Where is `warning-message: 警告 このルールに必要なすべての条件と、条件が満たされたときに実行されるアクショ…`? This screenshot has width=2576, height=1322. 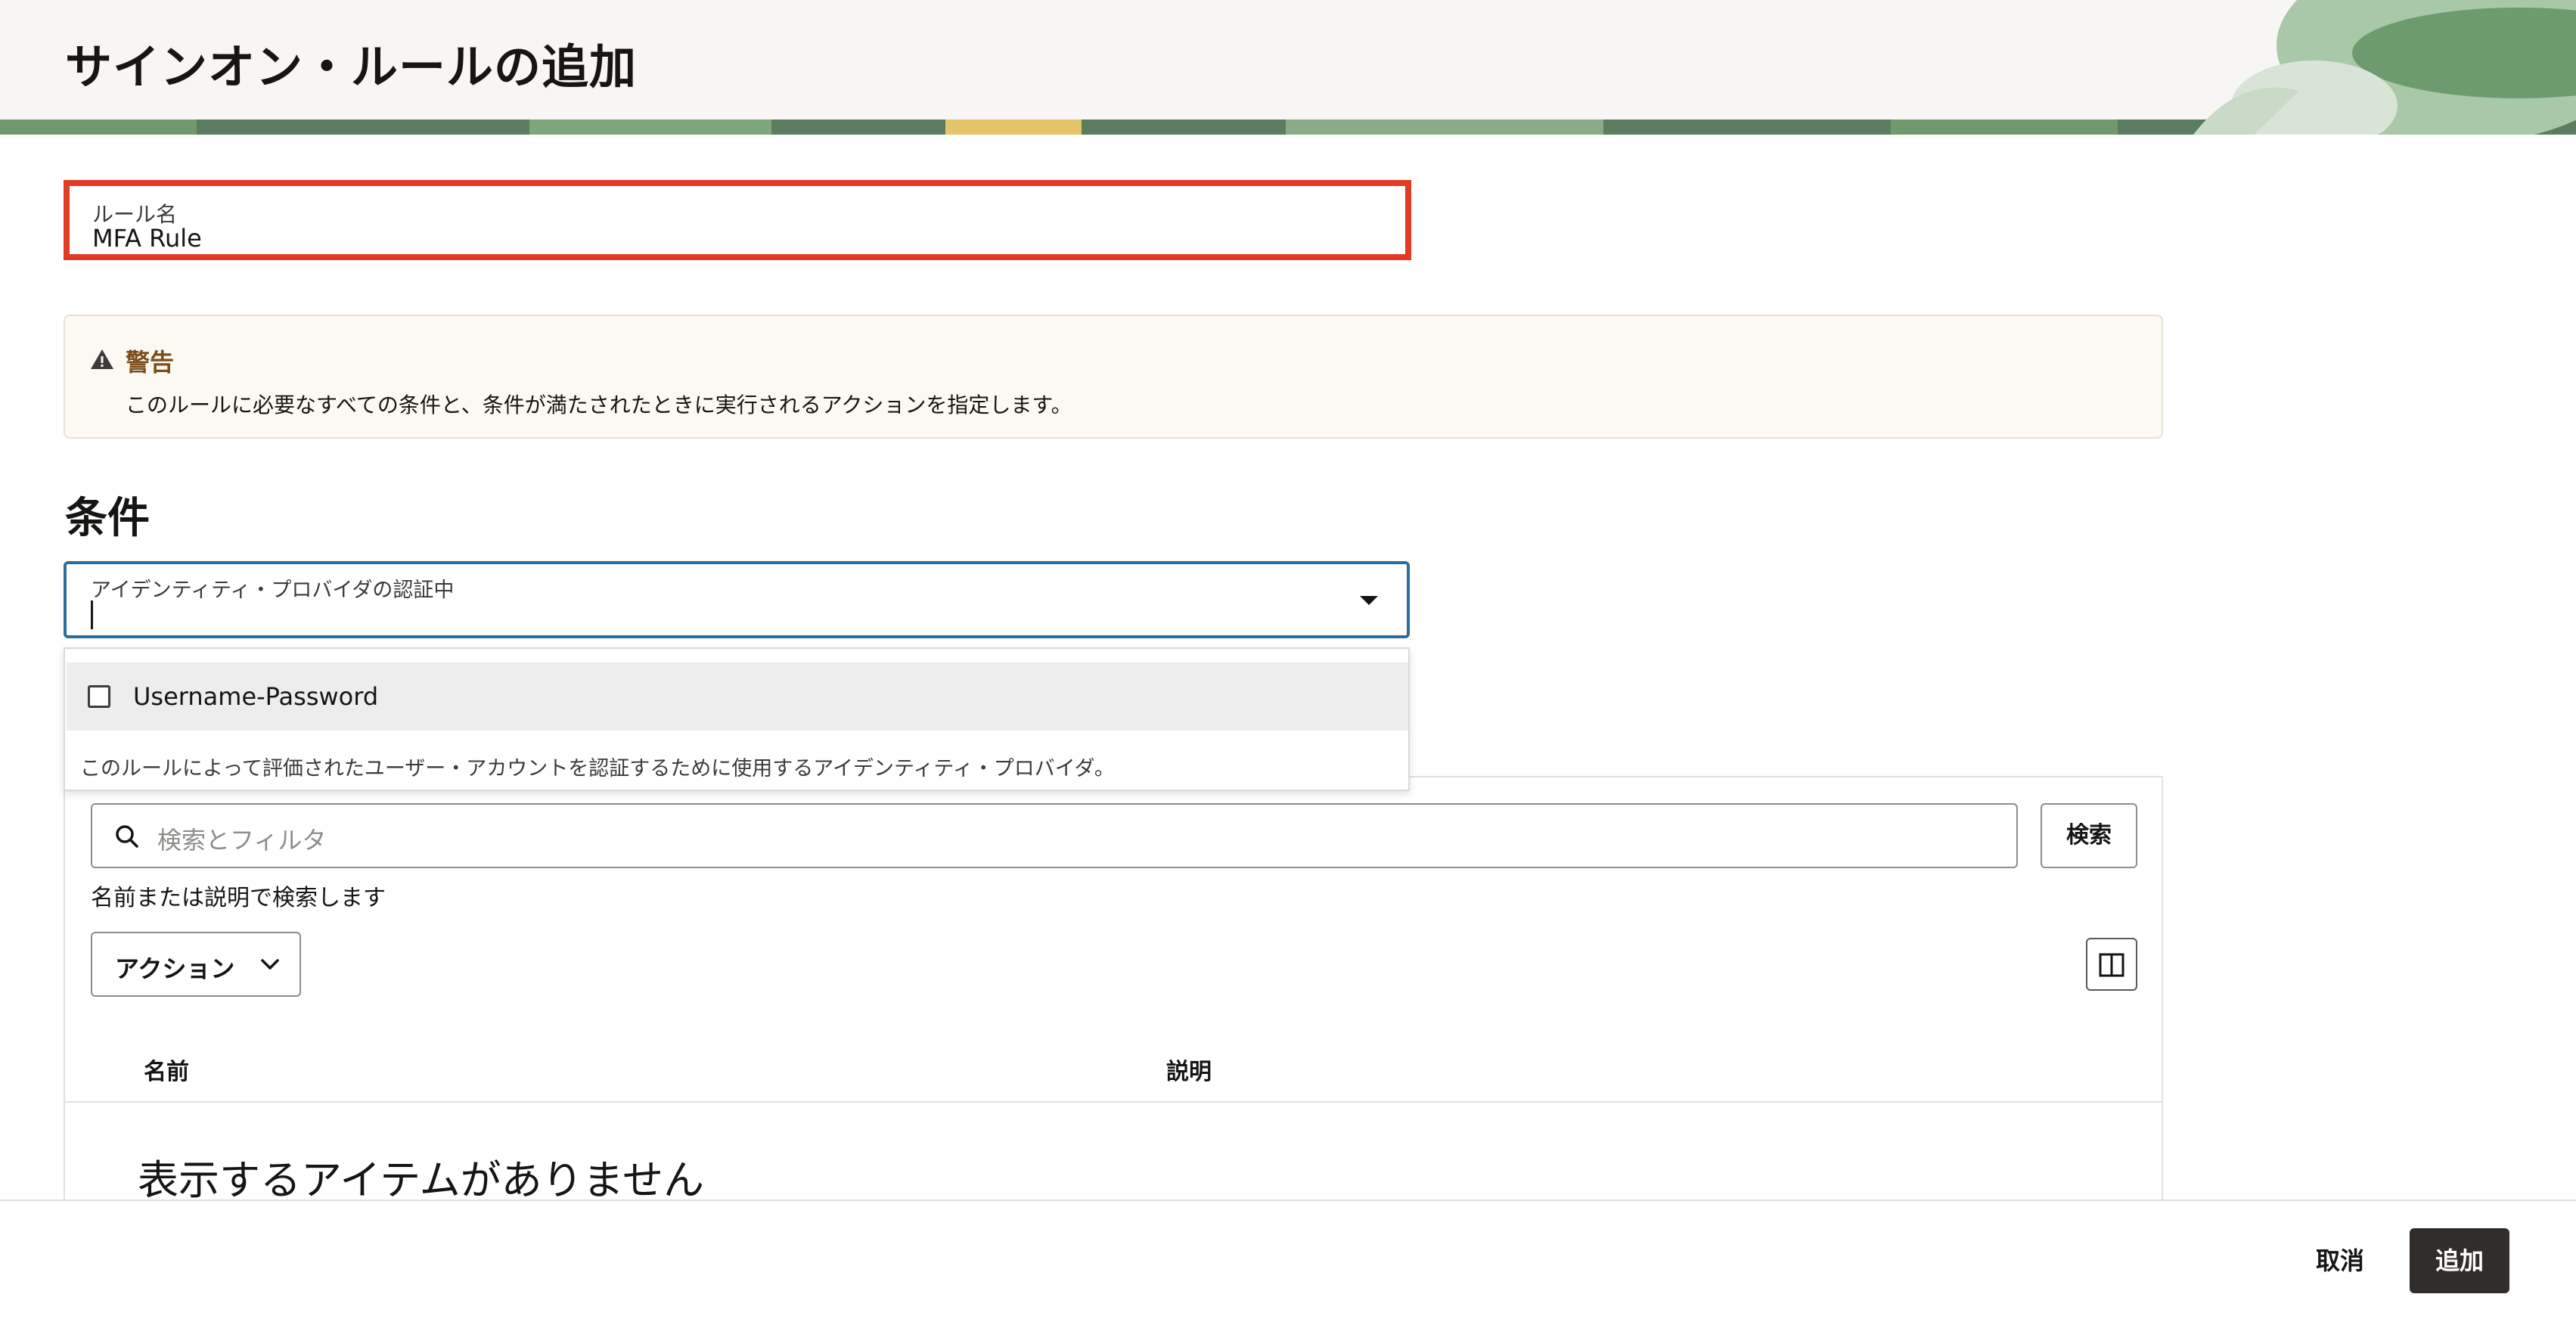 warning-message: 警告 このルールに必要なすべての条件と、条件が満たされたときに実行されるアクショ… is located at coordinates (1113, 377).